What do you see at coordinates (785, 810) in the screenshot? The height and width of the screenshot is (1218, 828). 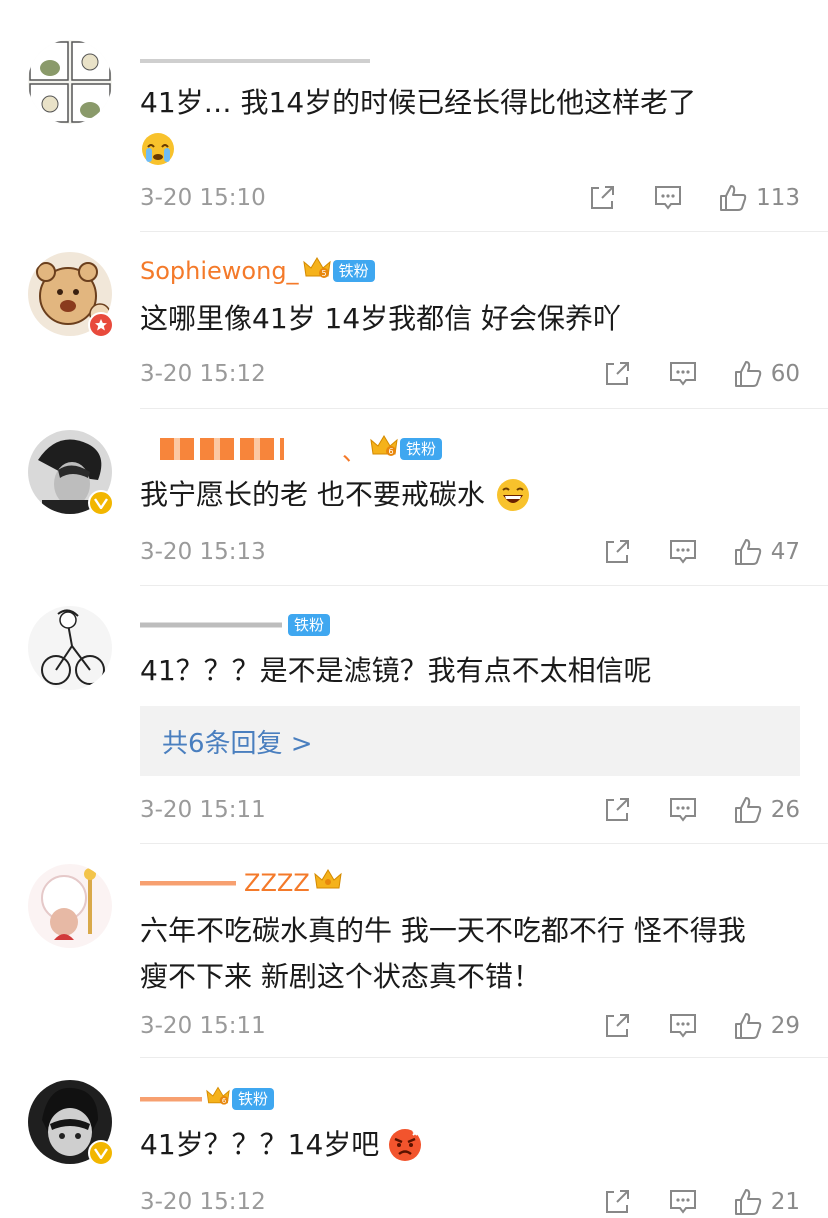 I see `like-count: 26` at bounding box center [785, 810].